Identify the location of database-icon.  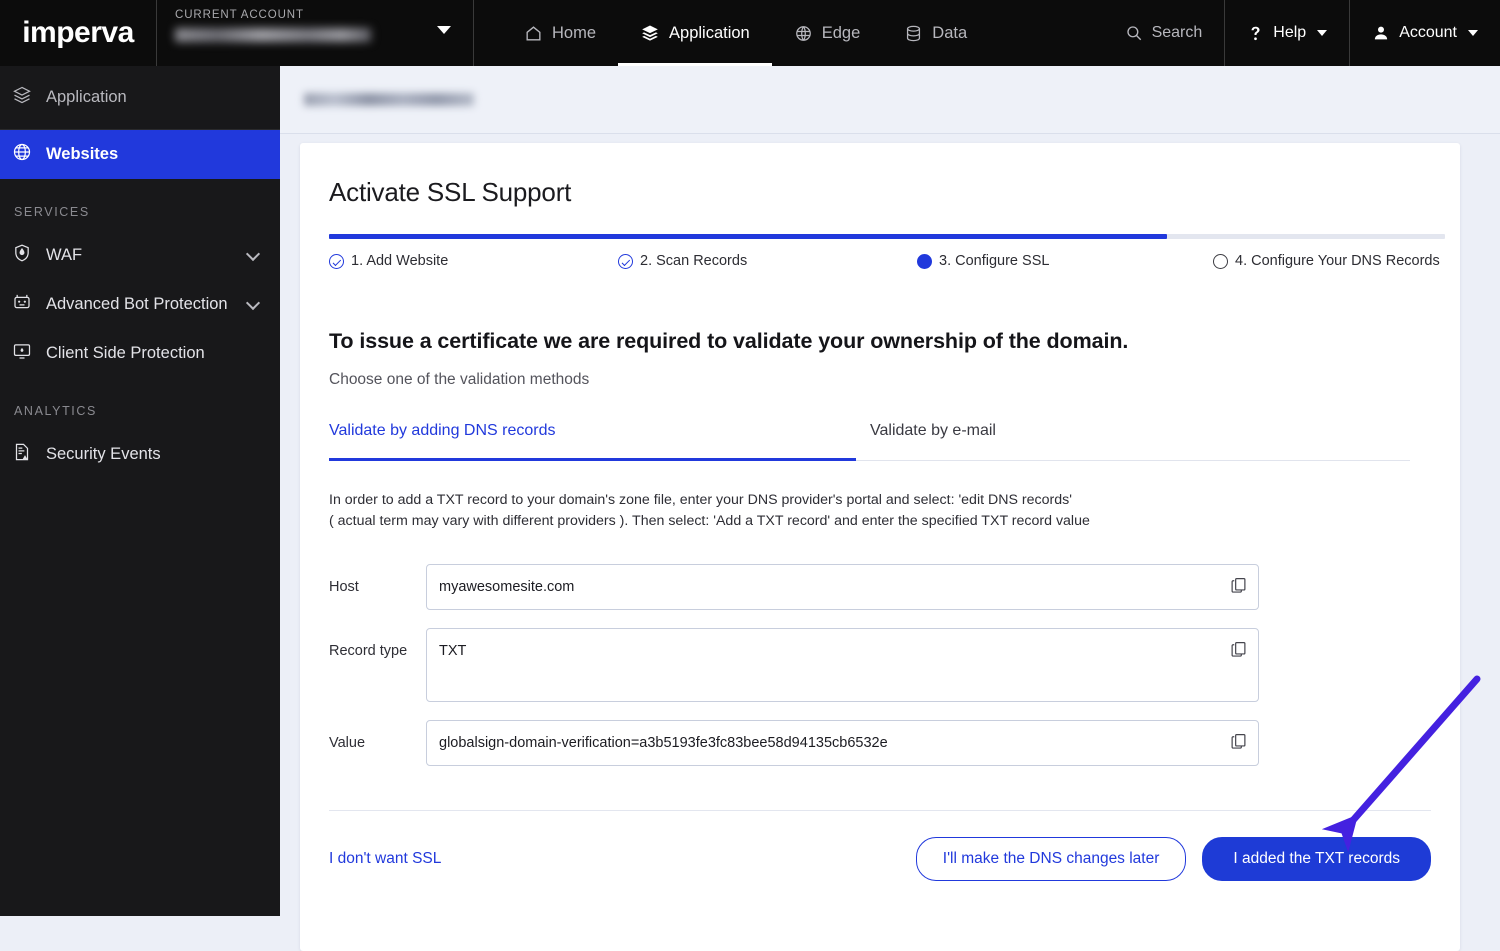
(913, 33).